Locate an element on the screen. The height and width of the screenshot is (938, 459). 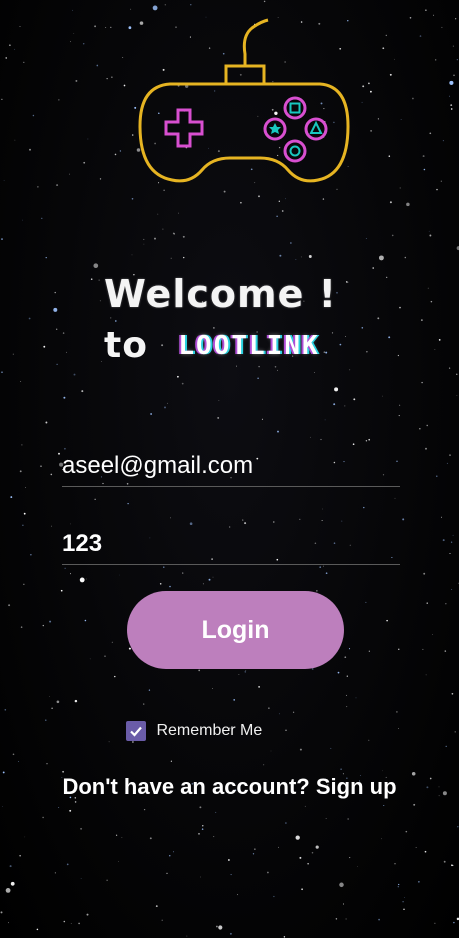
email-field: aseel@gmail.com is located at coordinates (231, 467).